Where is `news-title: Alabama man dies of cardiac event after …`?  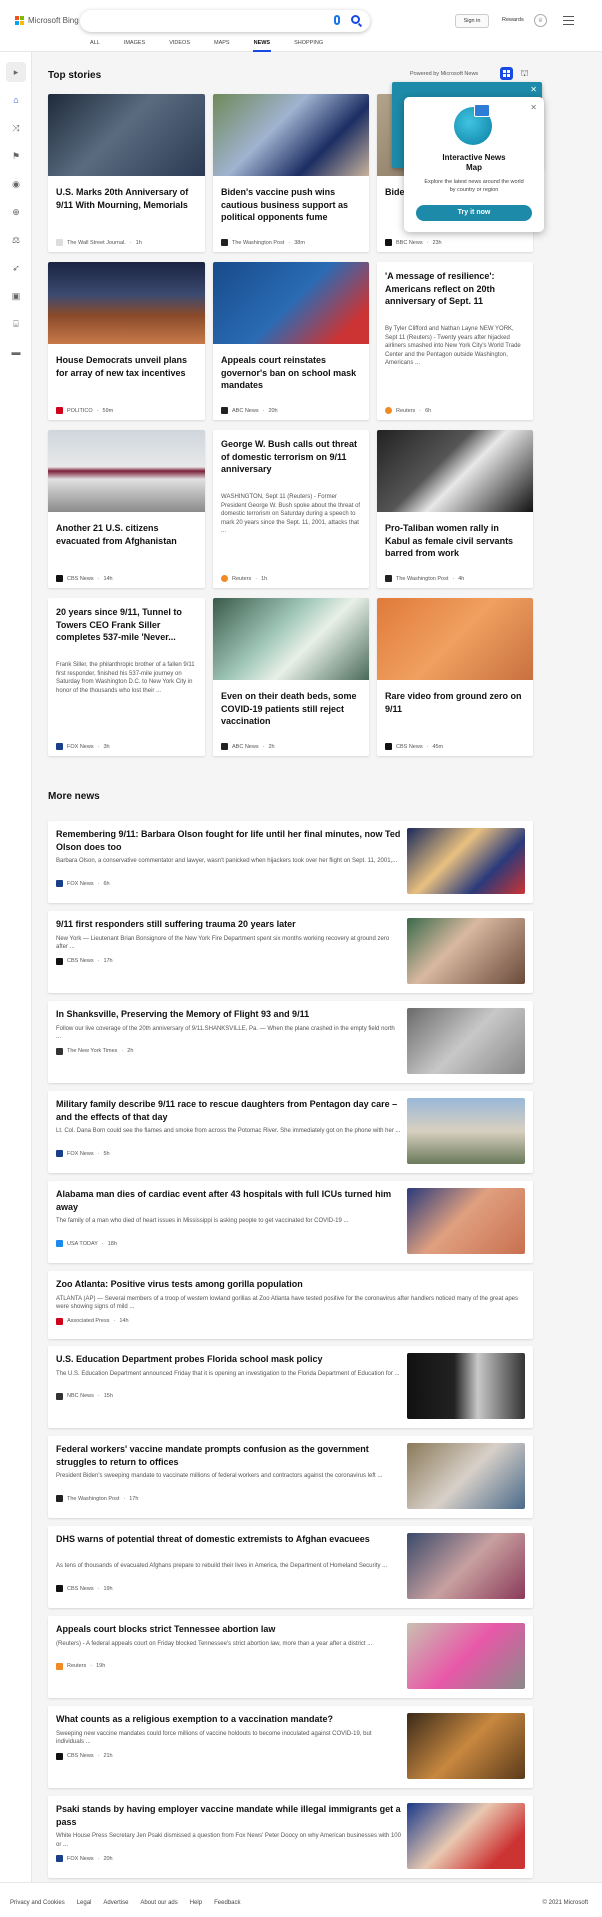 news-title: Alabama man dies of cardiac event after … is located at coordinates (228, 1200).